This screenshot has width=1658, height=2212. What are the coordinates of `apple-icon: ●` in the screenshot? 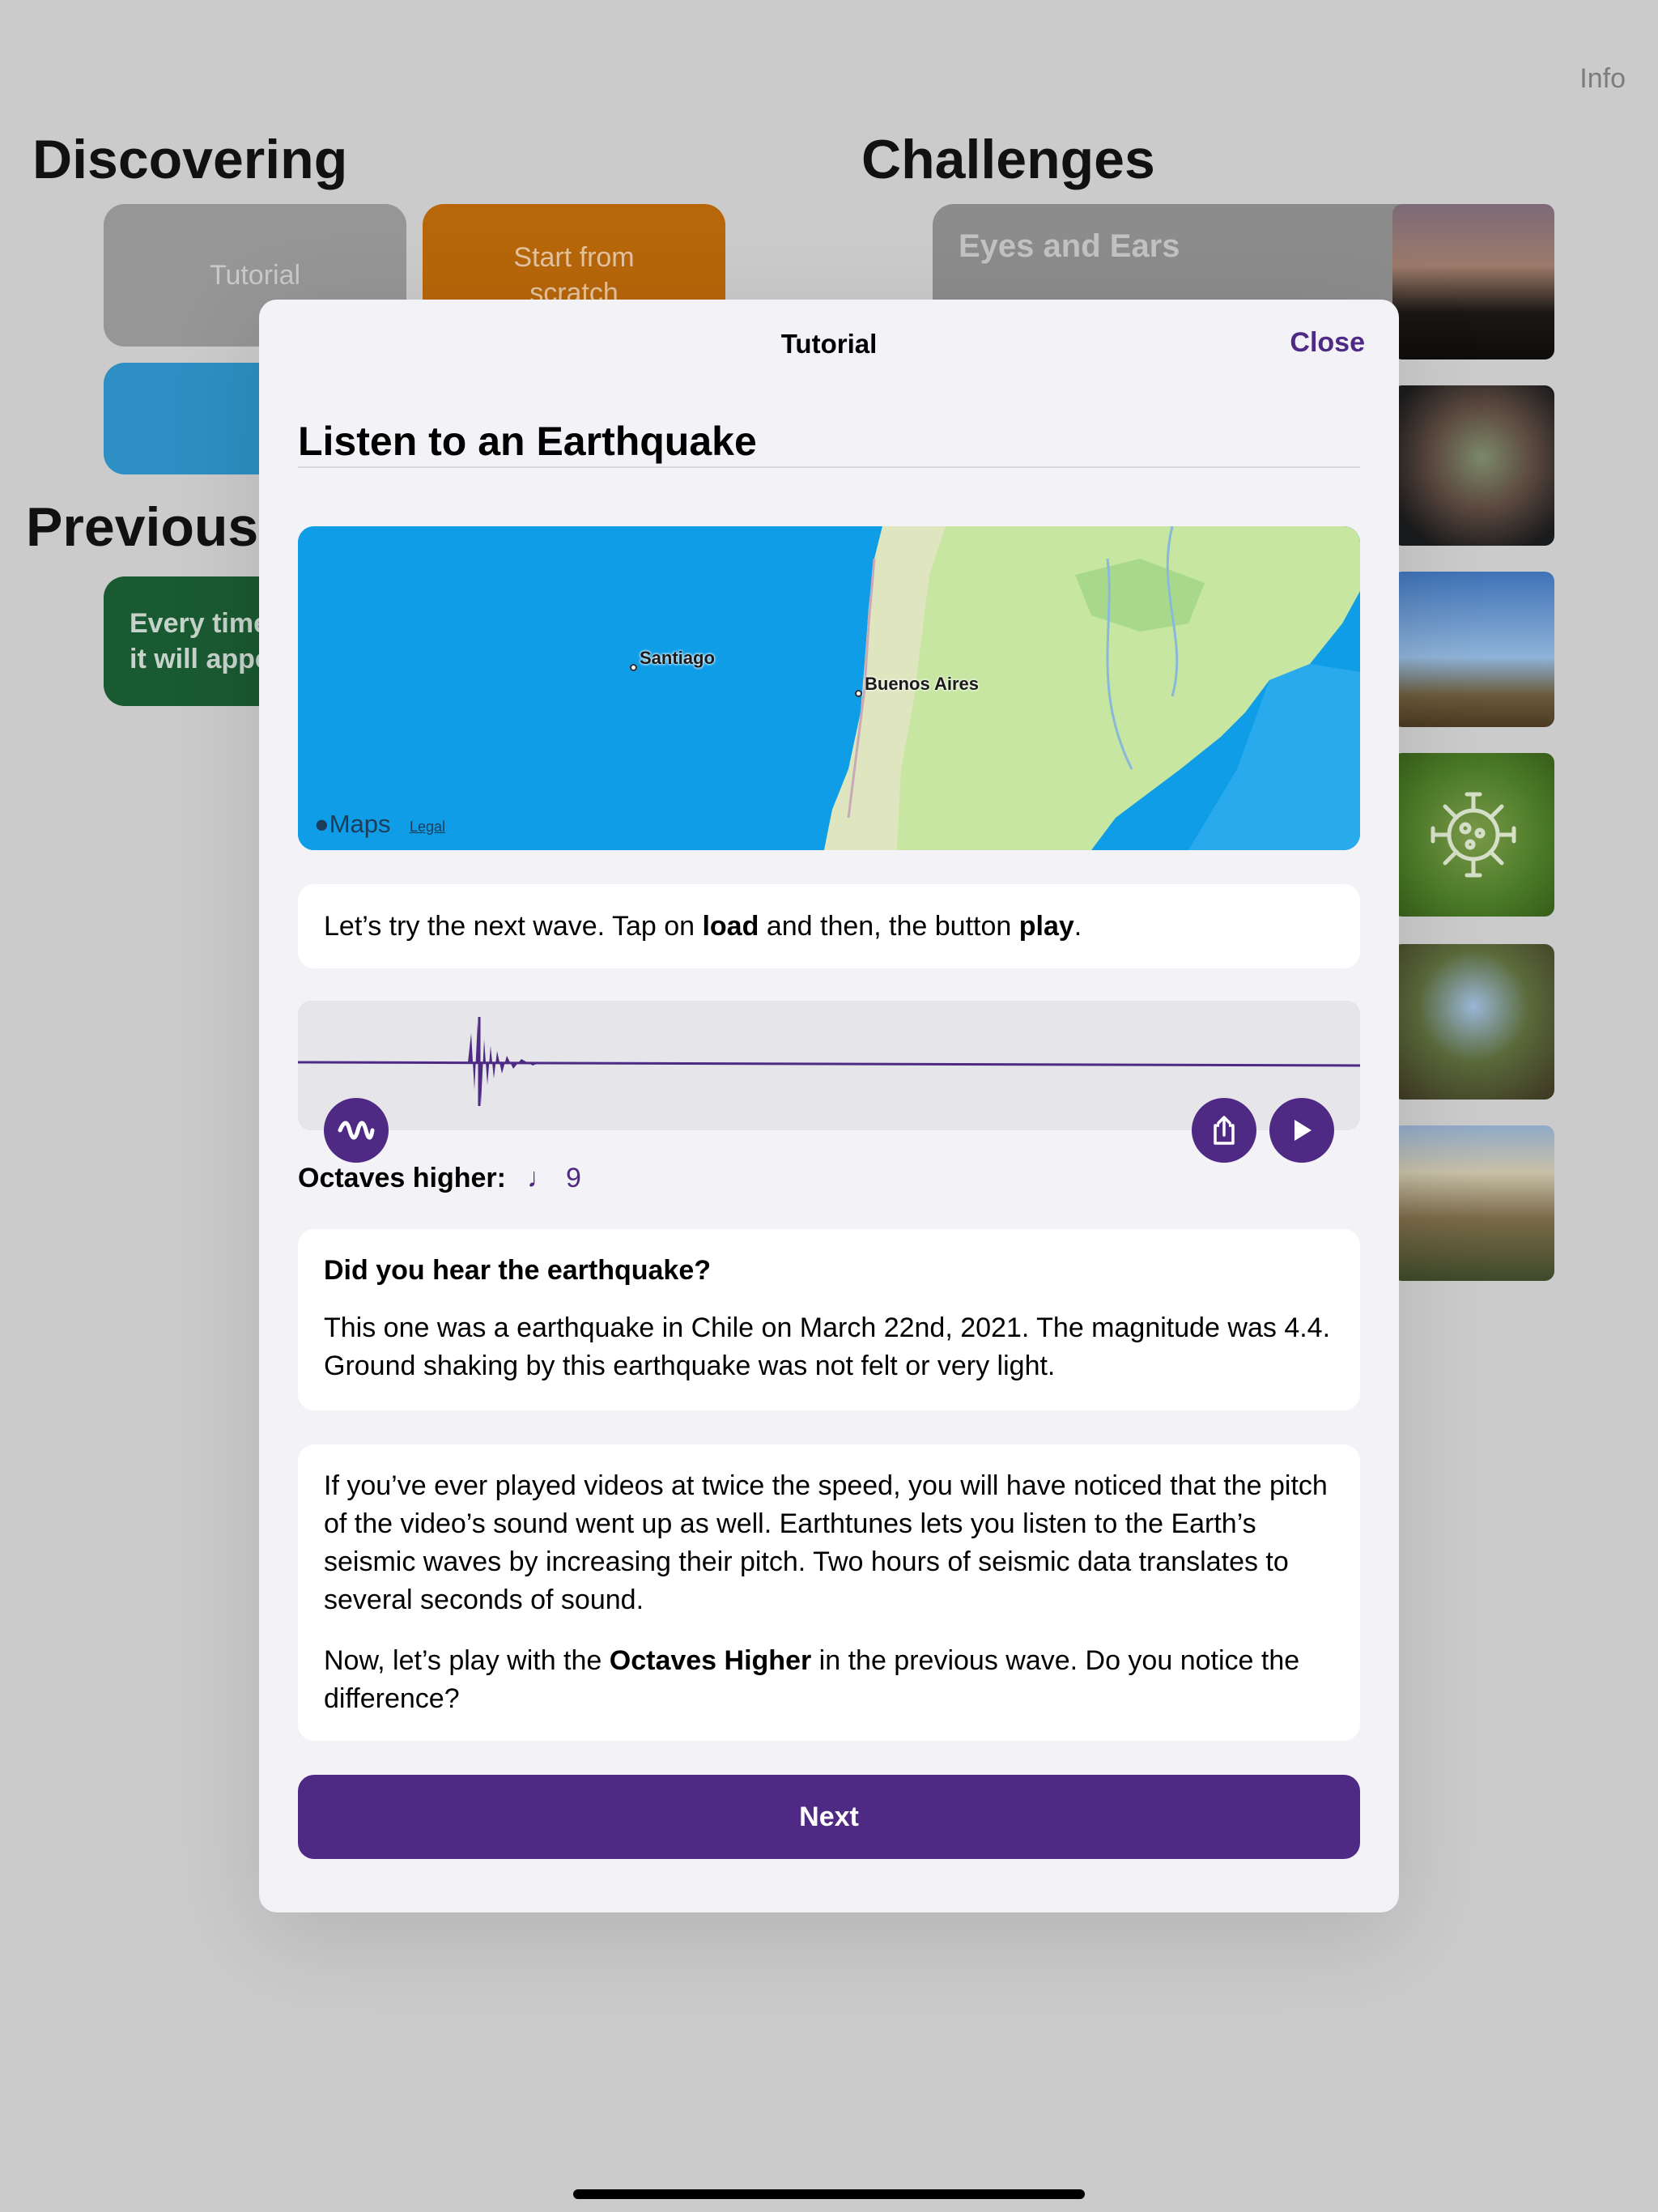 It's located at (321, 824).